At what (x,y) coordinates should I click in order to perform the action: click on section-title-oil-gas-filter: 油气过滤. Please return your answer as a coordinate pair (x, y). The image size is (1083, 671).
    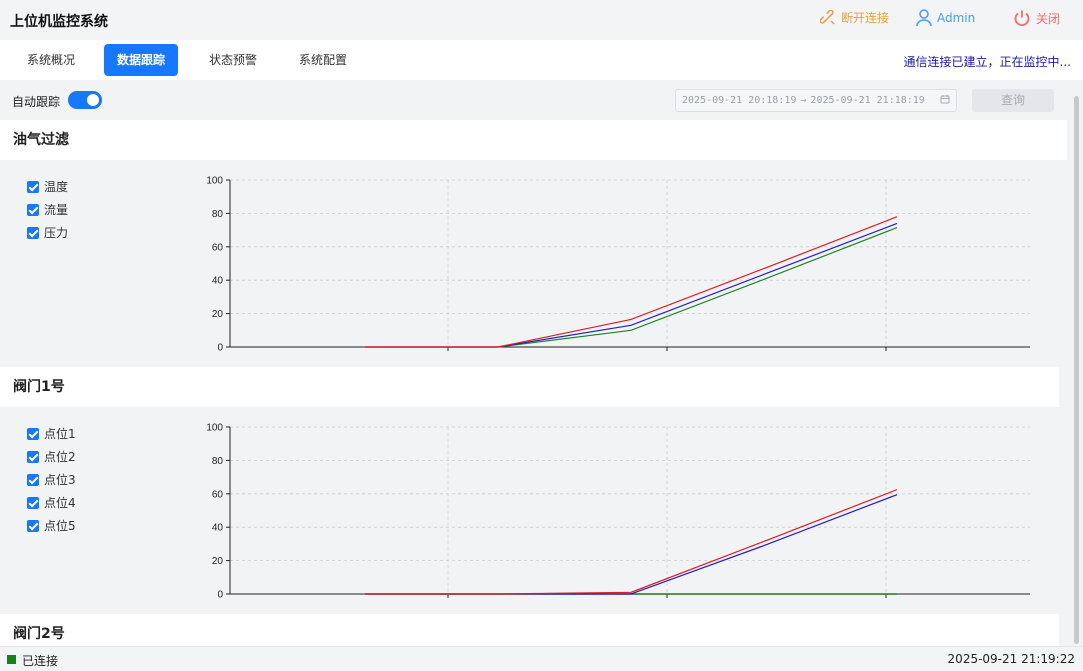
    Looking at the image, I should click on (533, 140).